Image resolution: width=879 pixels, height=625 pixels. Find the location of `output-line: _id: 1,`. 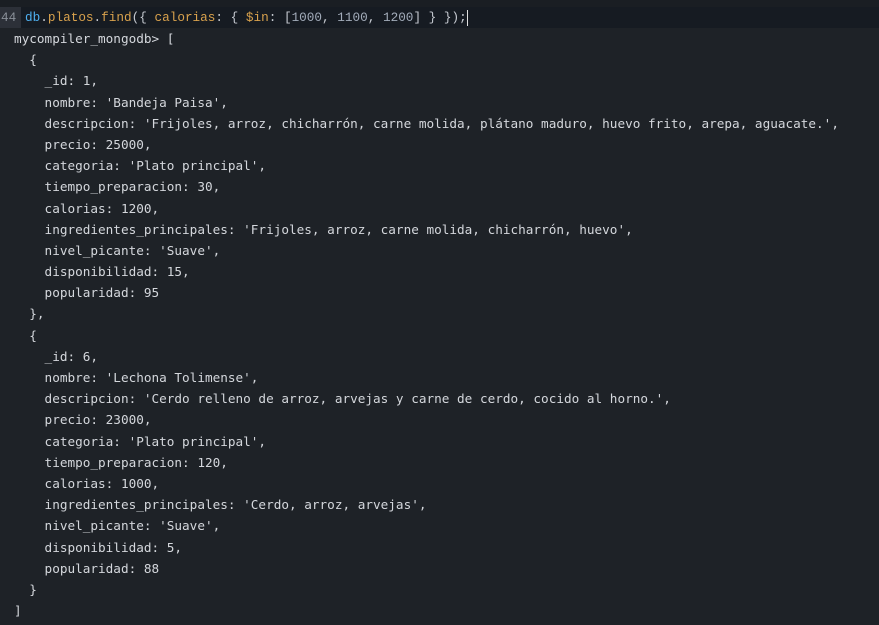

output-line: _id: 1, is located at coordinates (56, 81).